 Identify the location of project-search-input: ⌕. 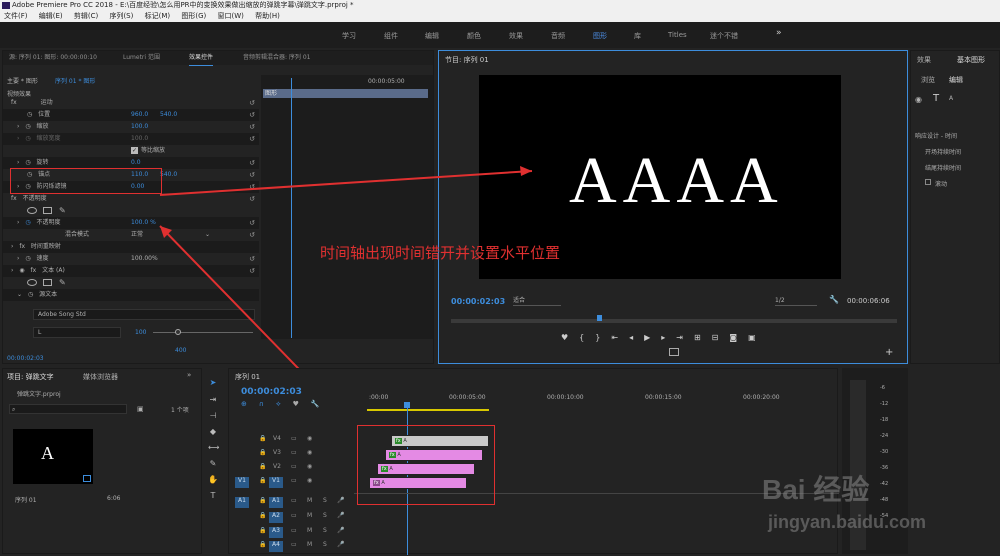
(68, 409).